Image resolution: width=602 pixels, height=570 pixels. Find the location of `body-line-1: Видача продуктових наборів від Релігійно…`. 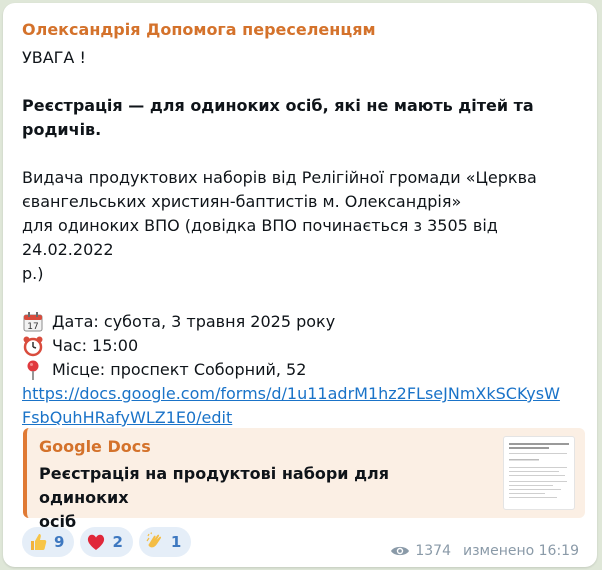

body-line-1: Видача продуктових наборів від Релігійно… is located at coordinates (279, 177).